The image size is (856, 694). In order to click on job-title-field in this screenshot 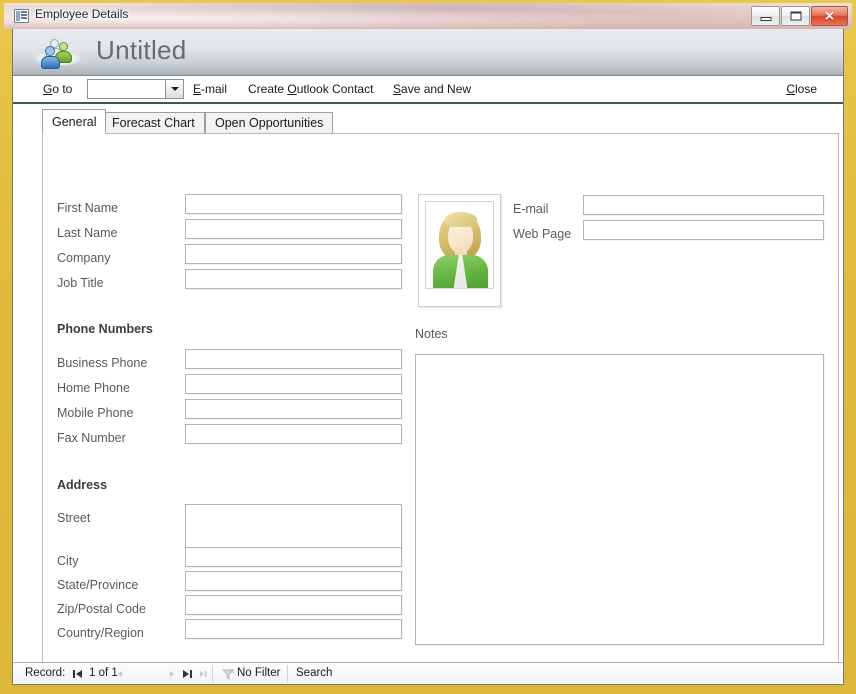, I will do `click(293, 279)`.